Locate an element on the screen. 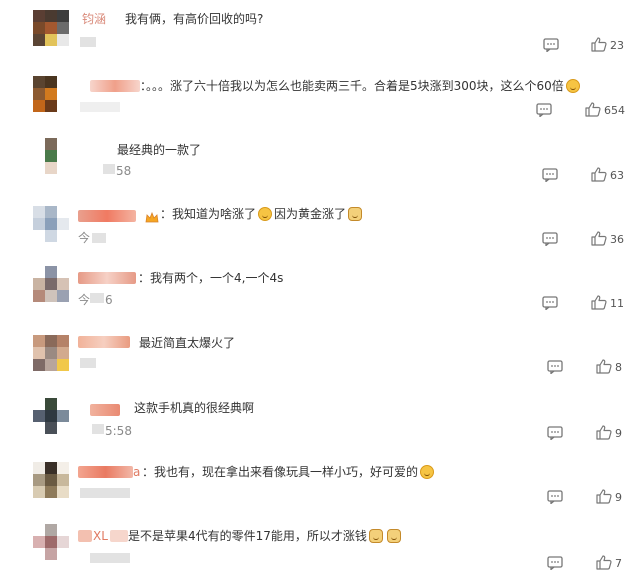  timestamp: 5:58 is located at coordinates (118, 431).